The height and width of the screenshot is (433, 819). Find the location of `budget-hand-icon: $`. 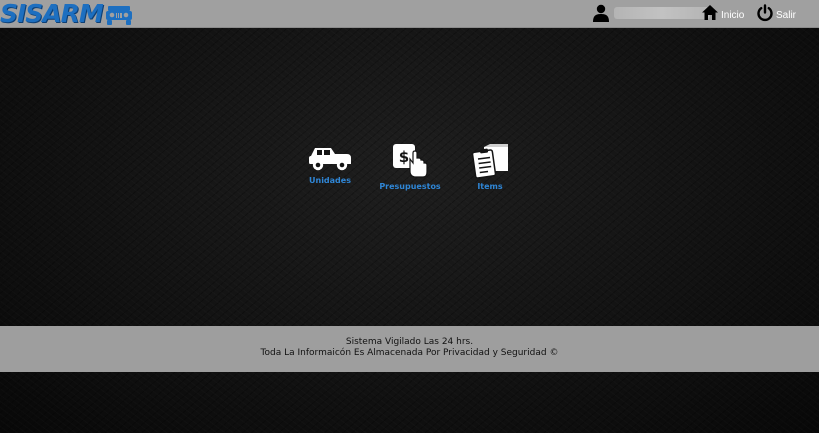

budget-hand-icon: $ is located at coordinates (410, 161).